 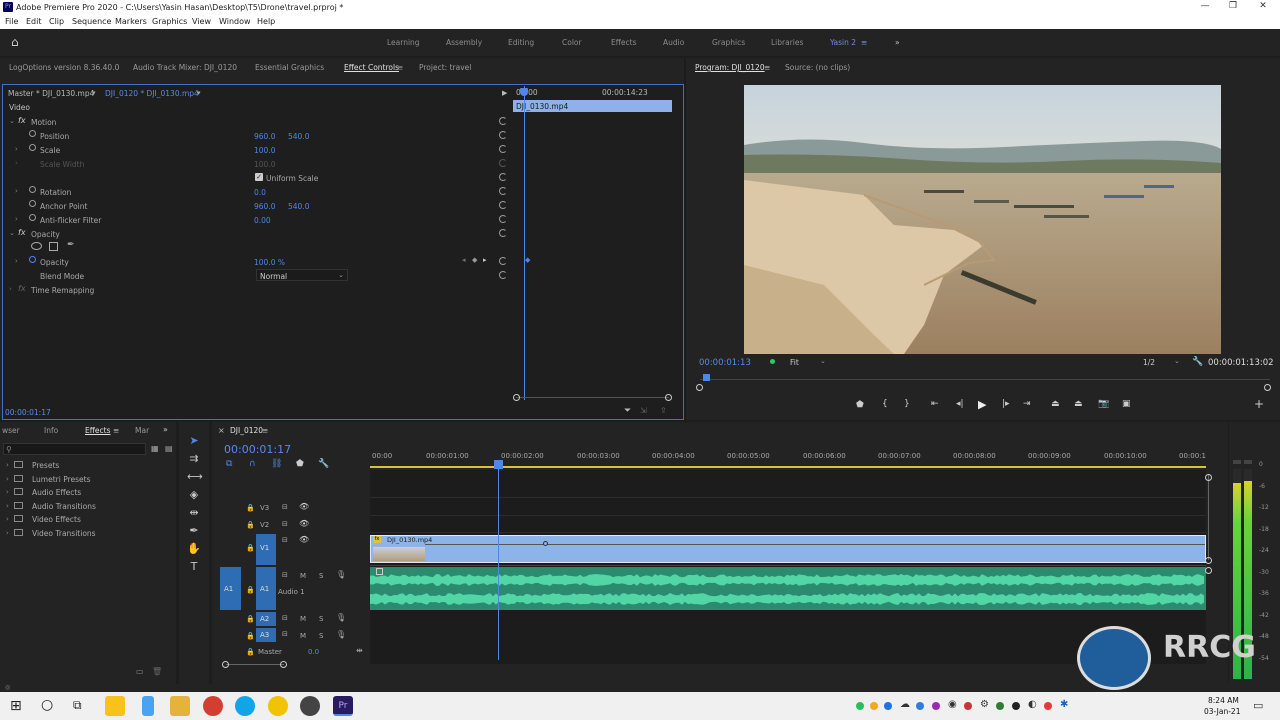 What do you see at coordinates (264, 136) in the screenshot?
I see `position-x-value: 960.0` at bounding box center [264, 136].